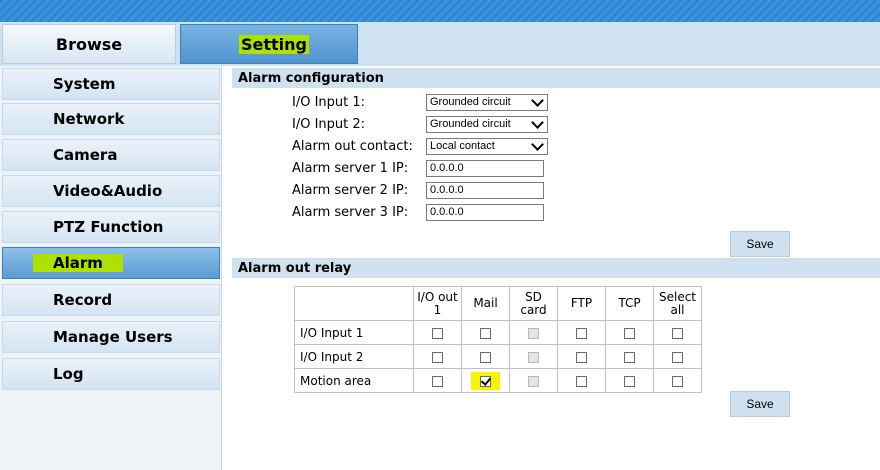  I want to click on alarm-out-contact-value: Local contact, so click(462, 146).